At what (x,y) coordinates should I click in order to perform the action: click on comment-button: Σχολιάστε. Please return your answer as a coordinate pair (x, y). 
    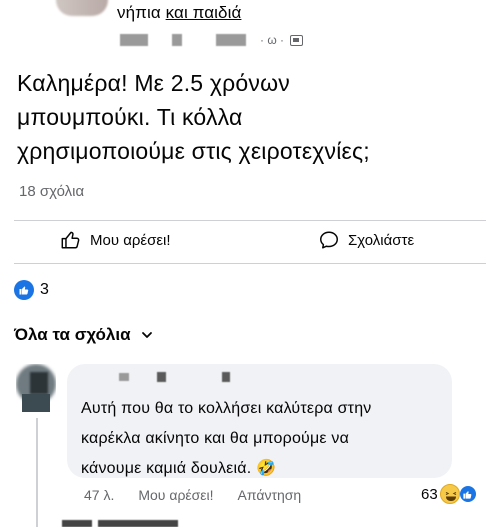
    Looking at the image, I should click on (366, 240).